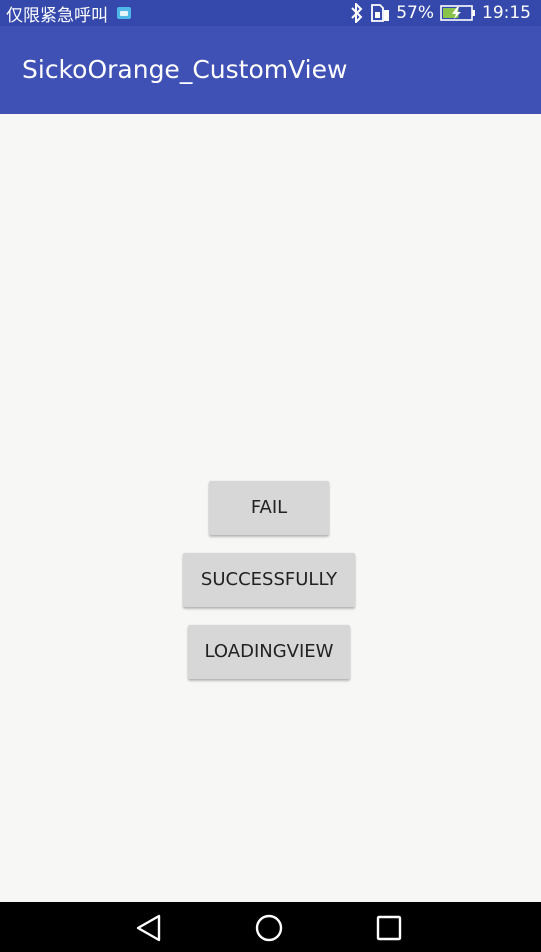 Image resolution: width=541 pixels, height=952 pixels. I want to click on battery-percent: 57%, so click(415, 13).